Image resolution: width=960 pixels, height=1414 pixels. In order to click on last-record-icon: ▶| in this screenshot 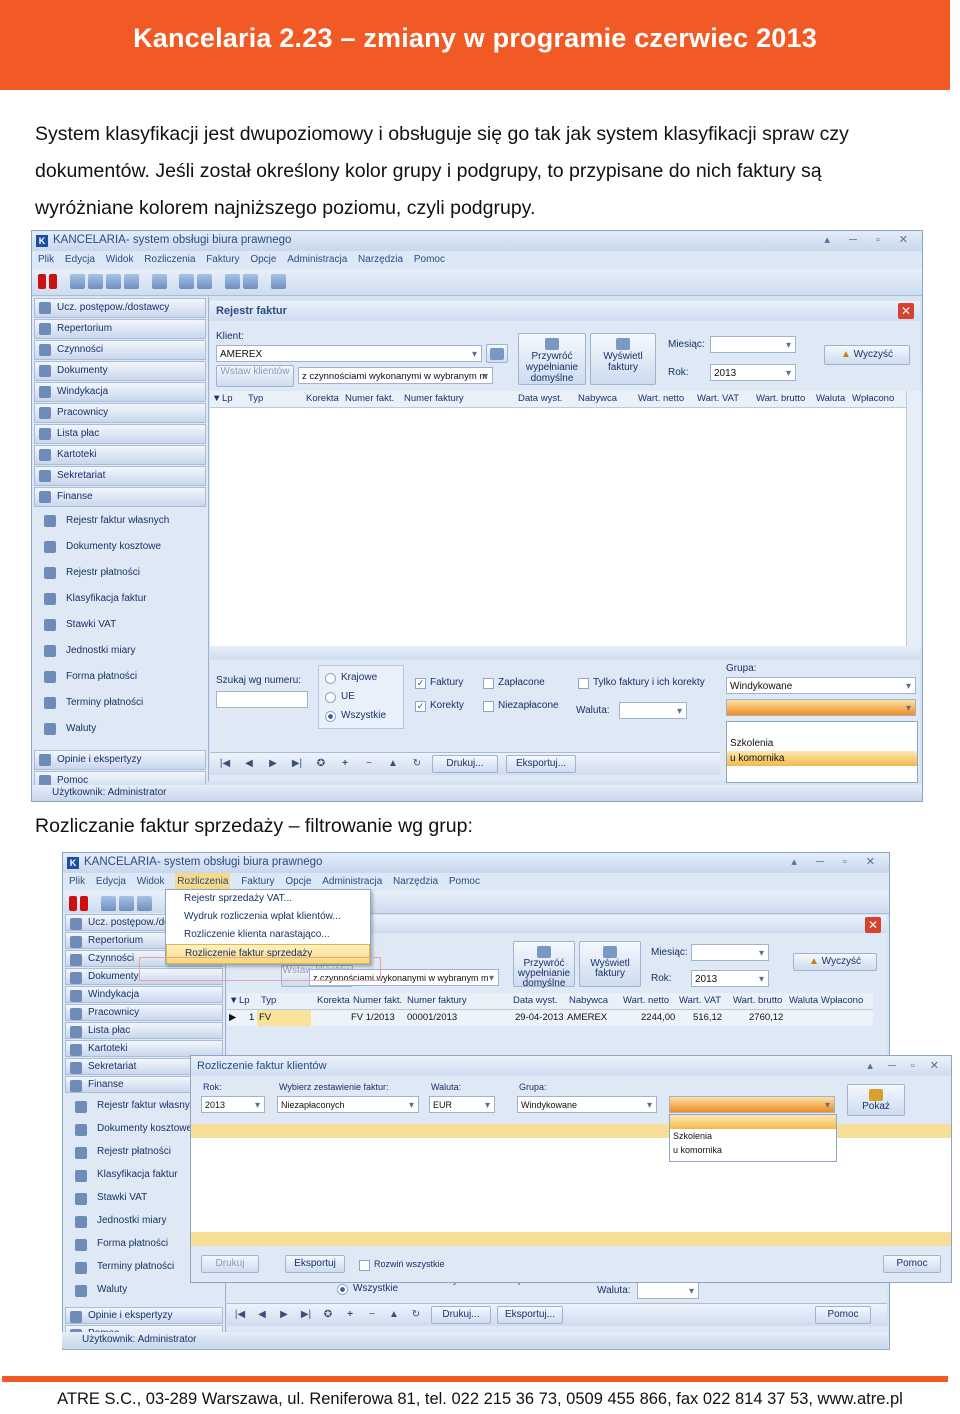, I will do `click(306, 1315)`.